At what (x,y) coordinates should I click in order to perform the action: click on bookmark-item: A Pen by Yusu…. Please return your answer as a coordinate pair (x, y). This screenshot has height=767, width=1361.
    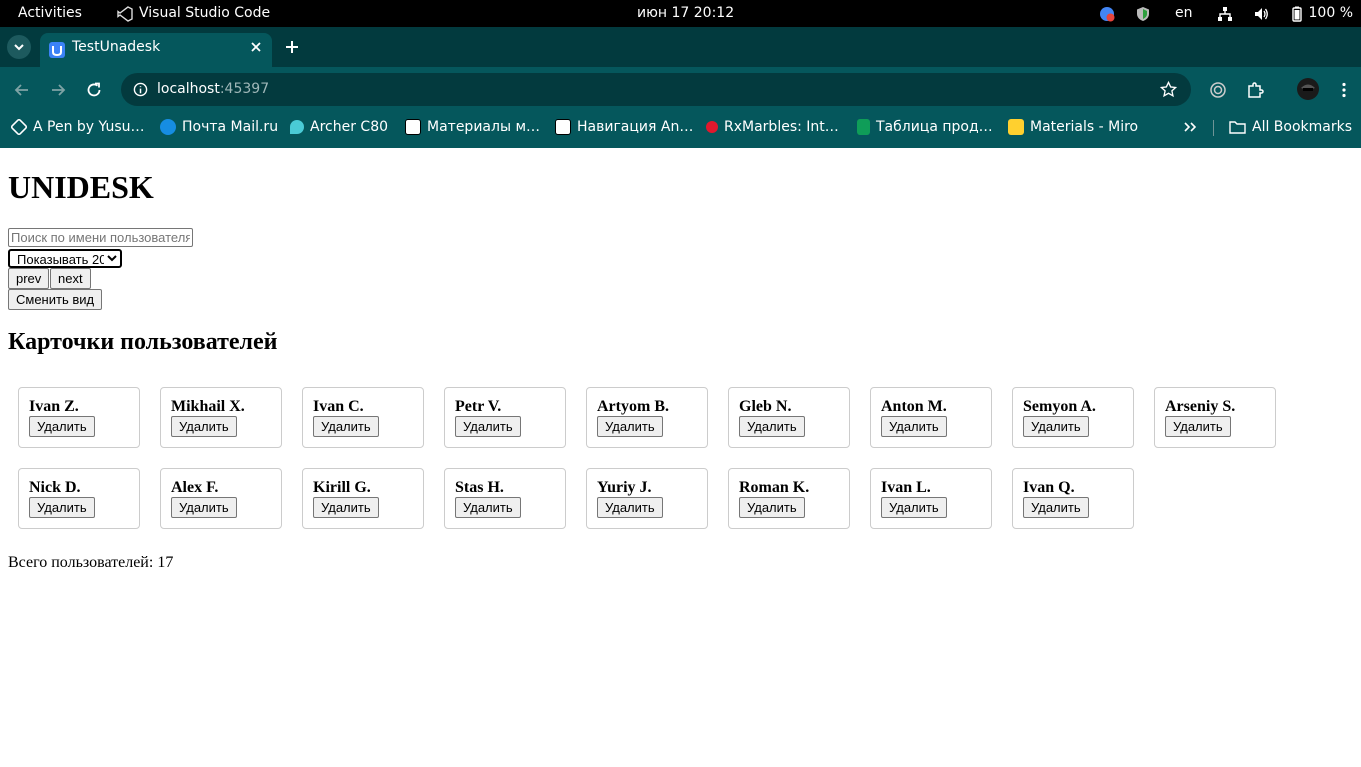
    Looking at the image, I should click on (77, 127).